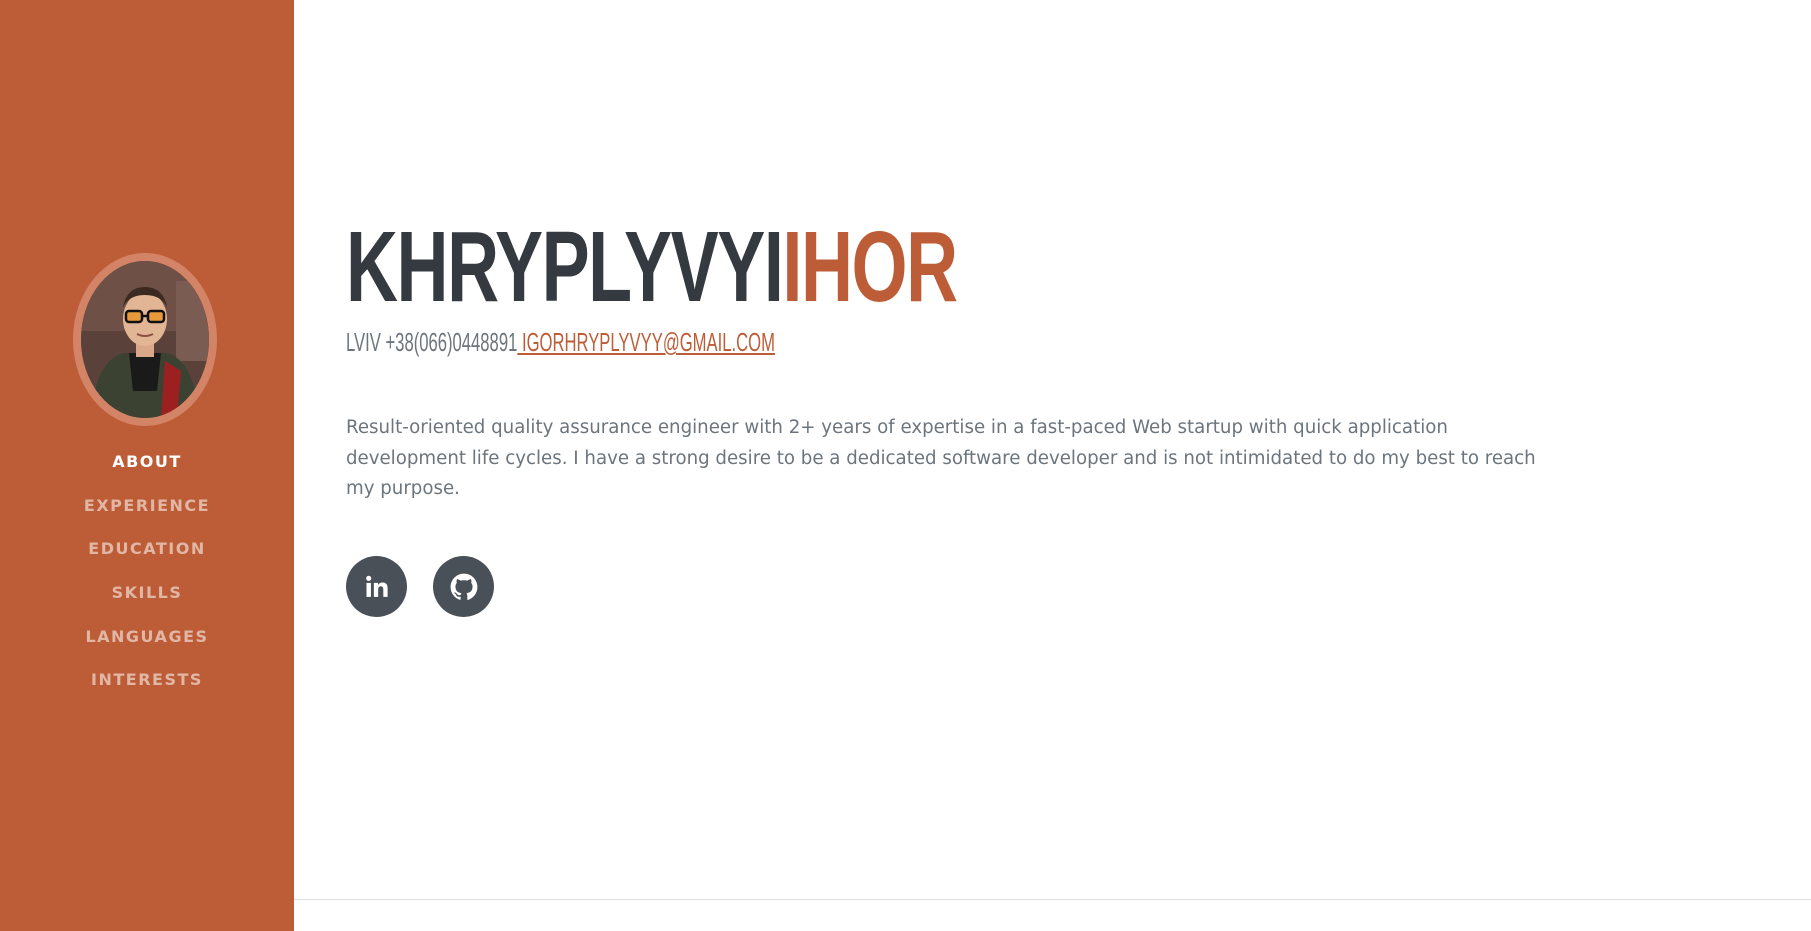 Image resolution: width=1811 pixels, height=931 pixels. Describe the element at coordinates (646, 342) in the screenshot. I see `email-link: IGORHRYPLYVYY@GMAIL.COM` at that location.